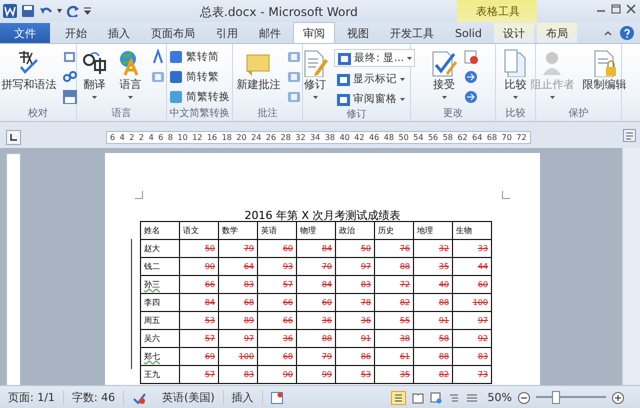 The width and height of the screenshot is (640, 408). Describe the element at coordinates (189, 397) in the screenshot. I see `language-indicator: 英语(美国)` at that location.